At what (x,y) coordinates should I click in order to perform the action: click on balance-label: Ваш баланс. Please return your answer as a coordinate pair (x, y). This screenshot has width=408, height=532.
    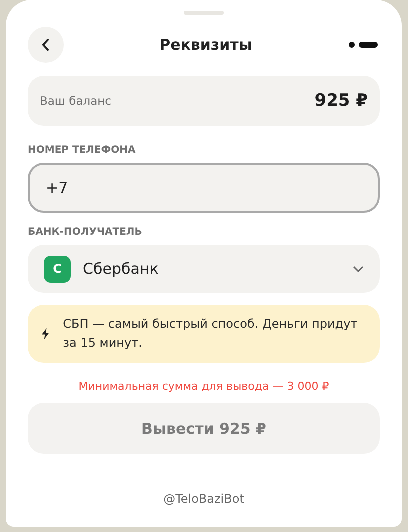
    Looking at the image, I should click on (76, 101).